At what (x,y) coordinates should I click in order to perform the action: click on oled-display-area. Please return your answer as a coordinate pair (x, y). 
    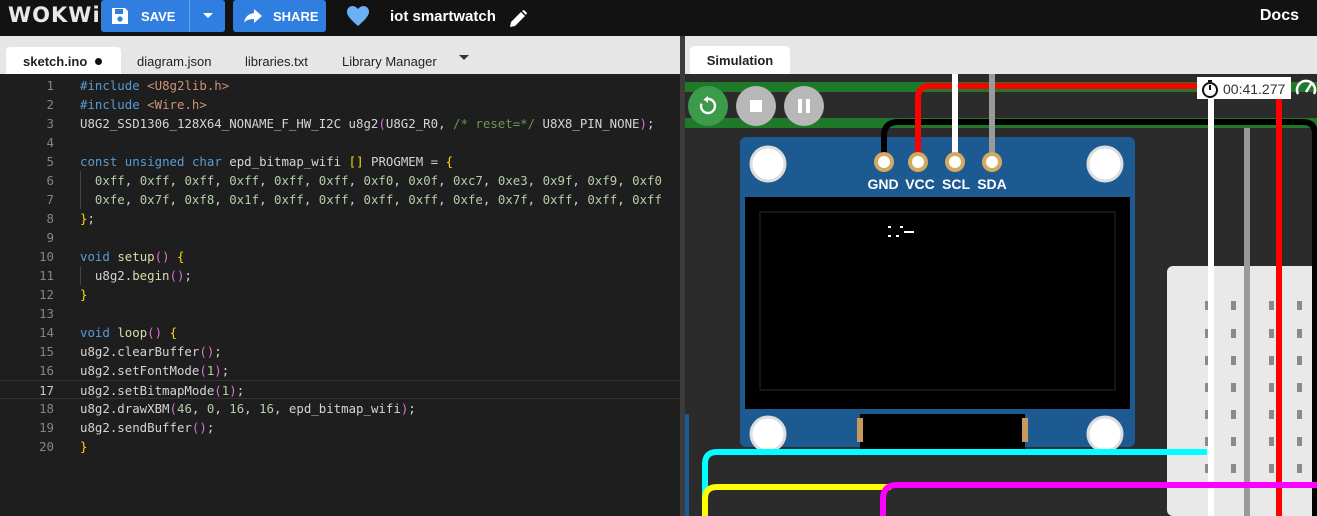
    Looking at the image, I should click on (937, 301).